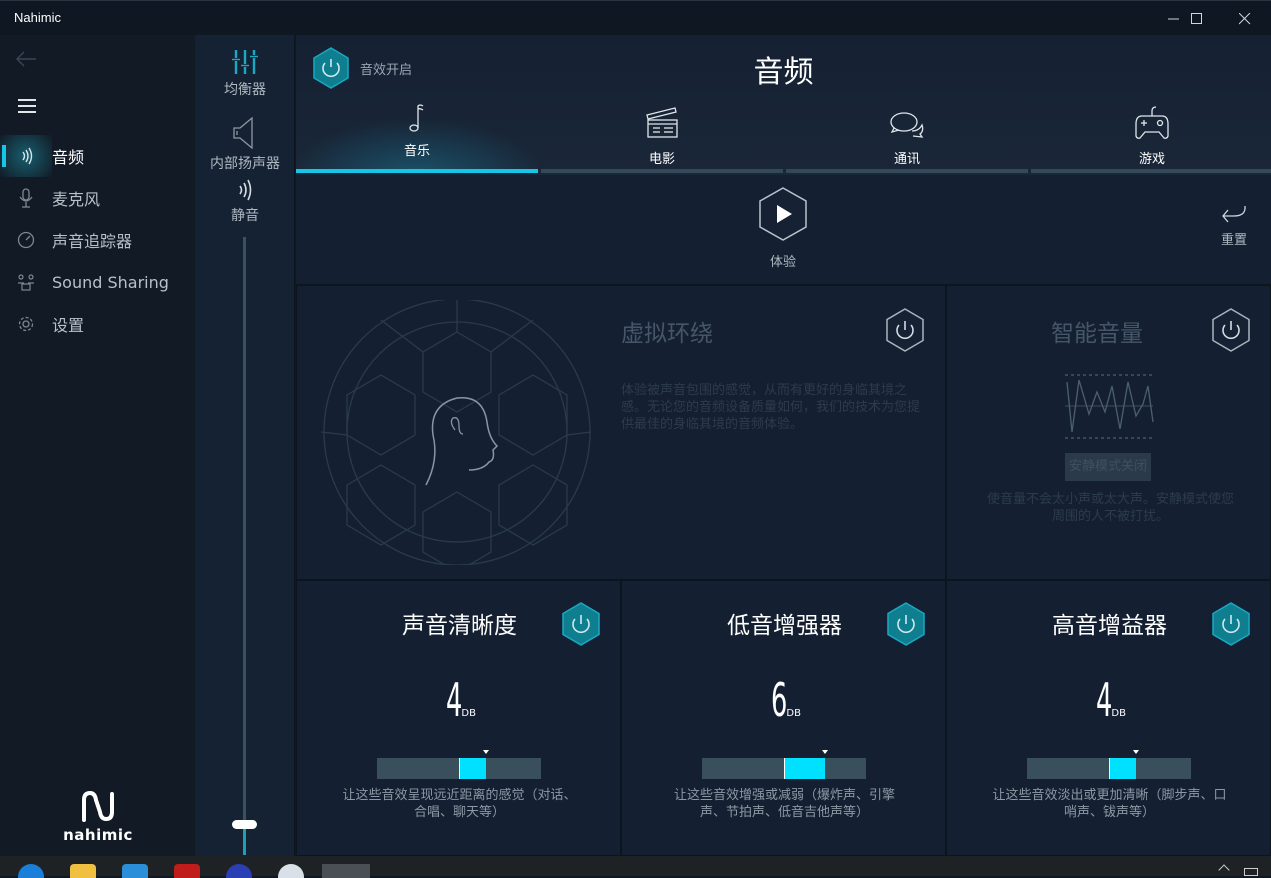  Describe the element at coordinates (244, 546) in the screenshot. I see `volume-slider-track` at that location.